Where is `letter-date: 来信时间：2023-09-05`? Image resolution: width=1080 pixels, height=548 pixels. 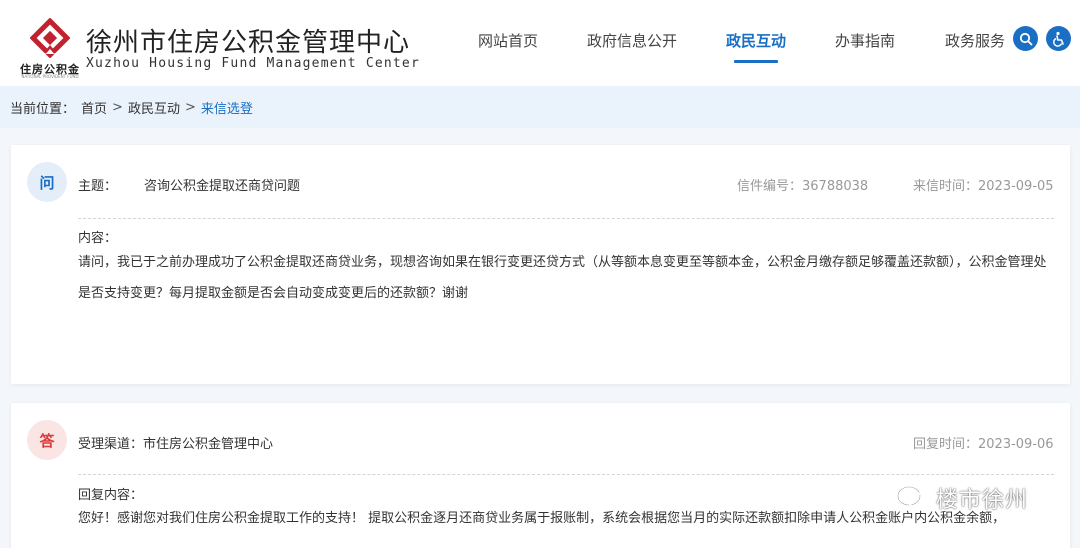
letter-date: 来信时间：2023-09-05 is located at coordinates (983, 184).